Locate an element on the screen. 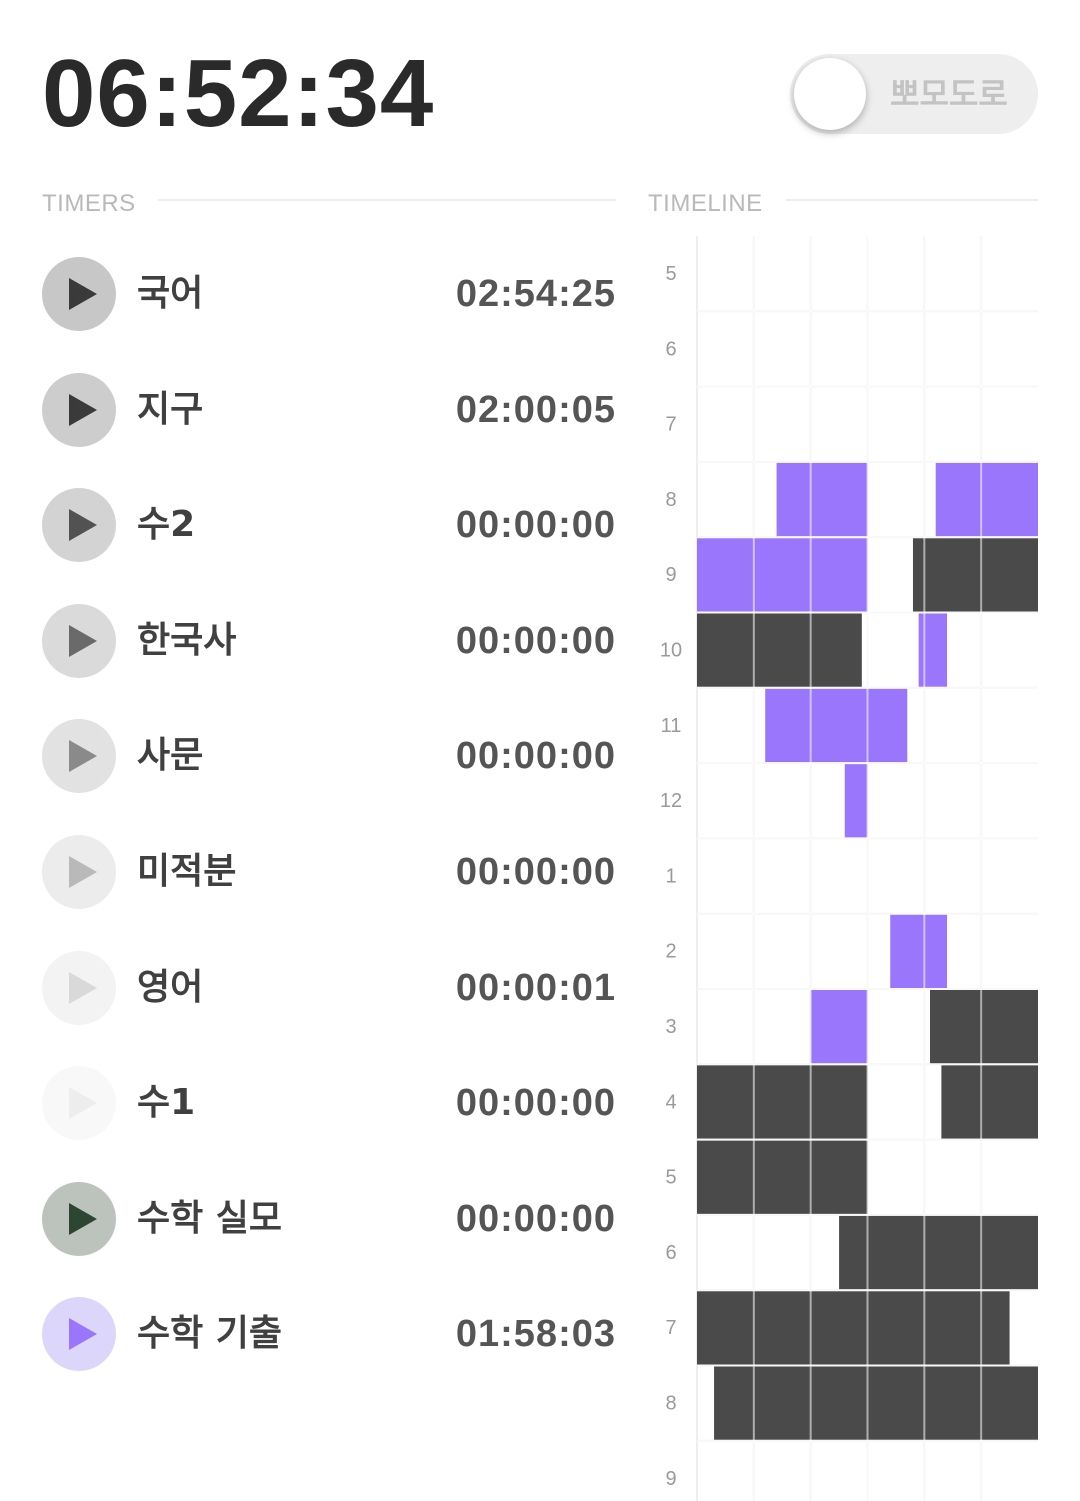  timeline-hour-label: 2 is located at coordinates (670, 952).